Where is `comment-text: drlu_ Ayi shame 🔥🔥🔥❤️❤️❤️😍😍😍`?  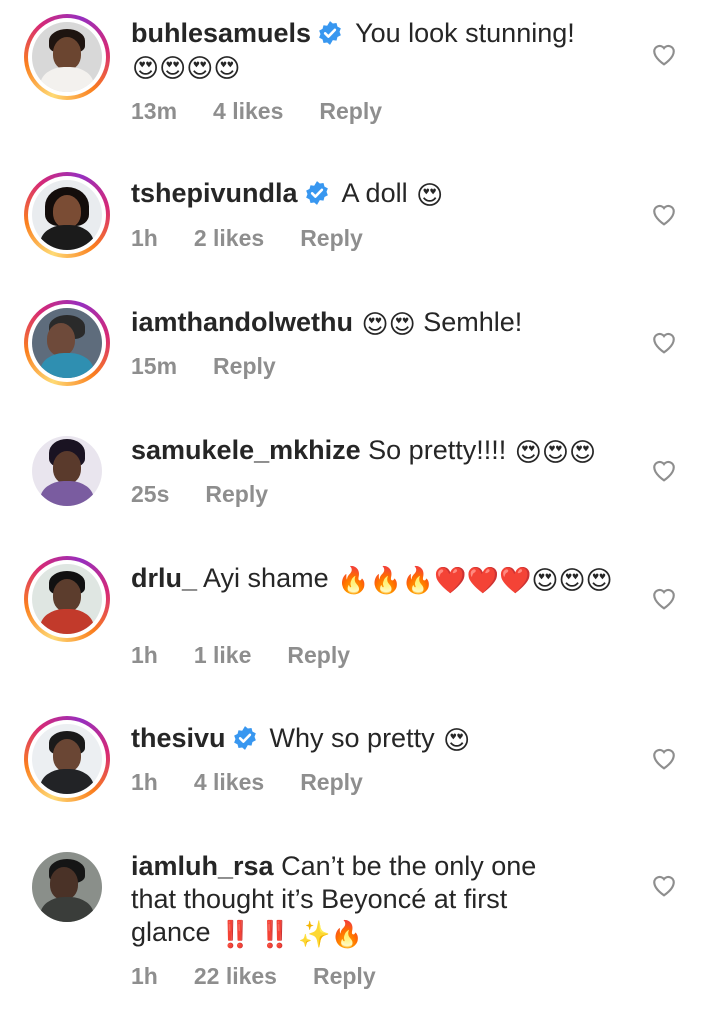
comment-text: drlu_ Ayi shame 🔥🔥🔥❤️❤️❤️😍😍😍 is located at coordinates (376, 578).